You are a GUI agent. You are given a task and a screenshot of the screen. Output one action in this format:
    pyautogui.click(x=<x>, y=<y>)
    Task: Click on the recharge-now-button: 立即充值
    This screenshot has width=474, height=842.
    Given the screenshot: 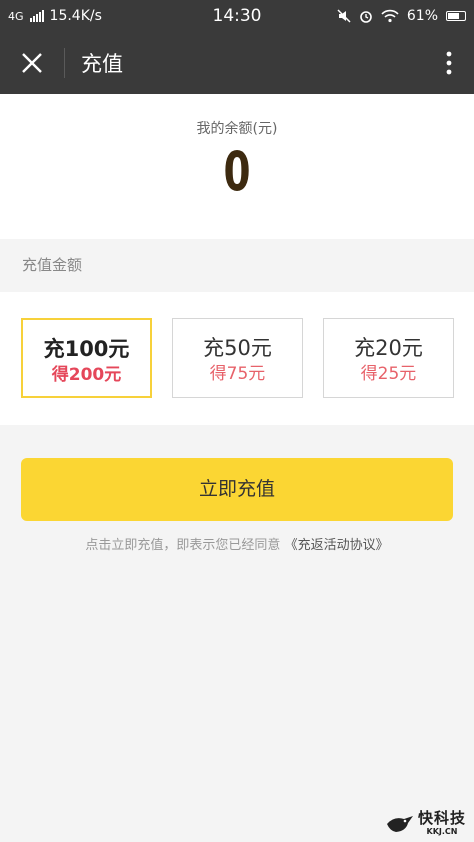 What is the action you would take?
    pyautogui.click(x=237, y=489)
    